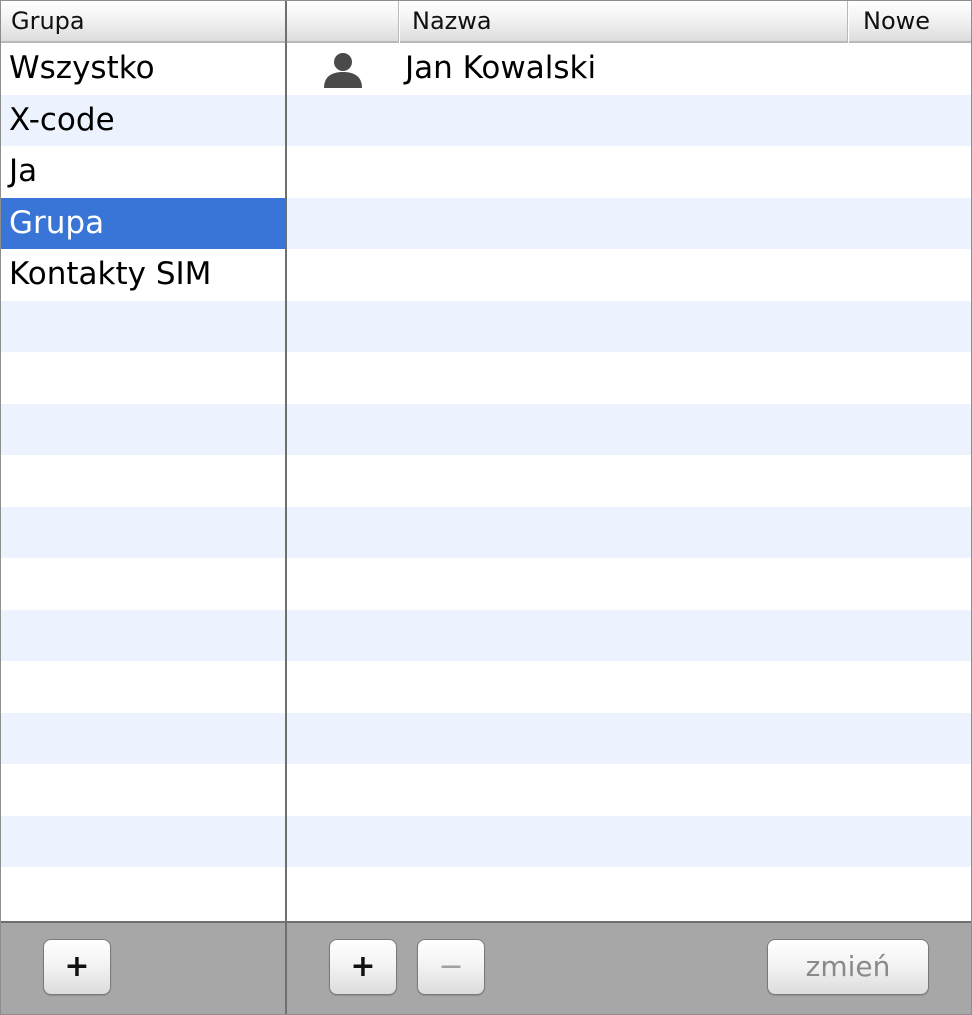 The width and height of the screenshot is (972, 1015). Describe the element at coordinates (848, 967) in the screenshot. I see `edit-button: zmień` at that location.